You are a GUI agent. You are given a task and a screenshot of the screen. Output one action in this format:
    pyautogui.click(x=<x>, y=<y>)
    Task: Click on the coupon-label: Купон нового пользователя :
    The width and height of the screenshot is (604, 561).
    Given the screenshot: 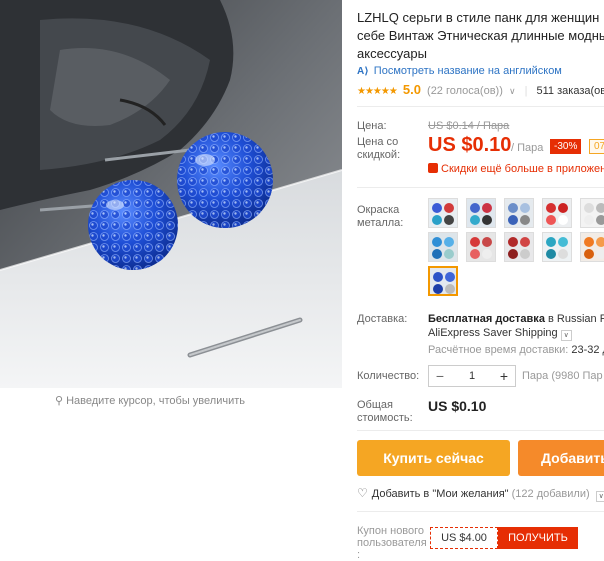 What is the action you would take?
    pyautogui.click(x=392, y=543)
    